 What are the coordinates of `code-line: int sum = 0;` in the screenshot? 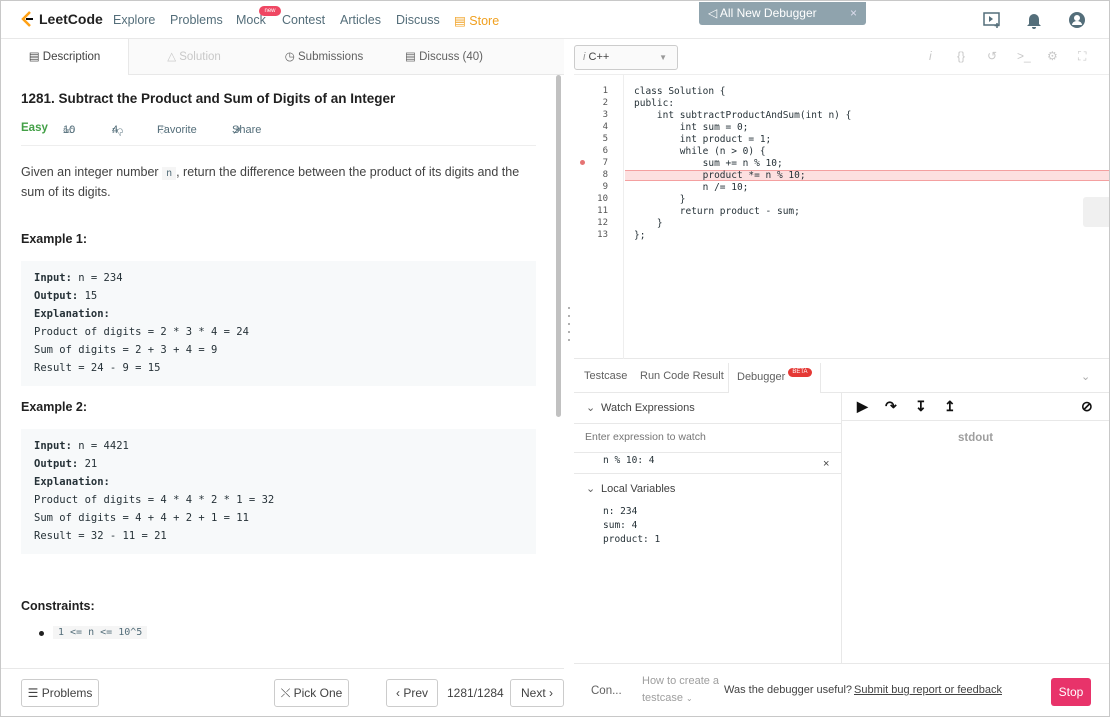 It's located at (691, 127).